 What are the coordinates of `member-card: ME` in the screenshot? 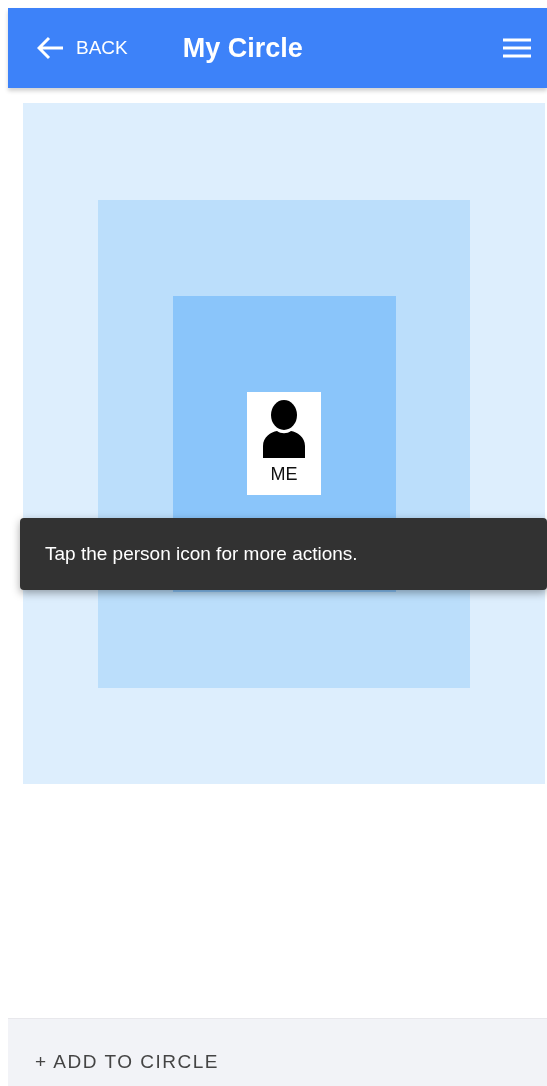 It's located at (284, 443).